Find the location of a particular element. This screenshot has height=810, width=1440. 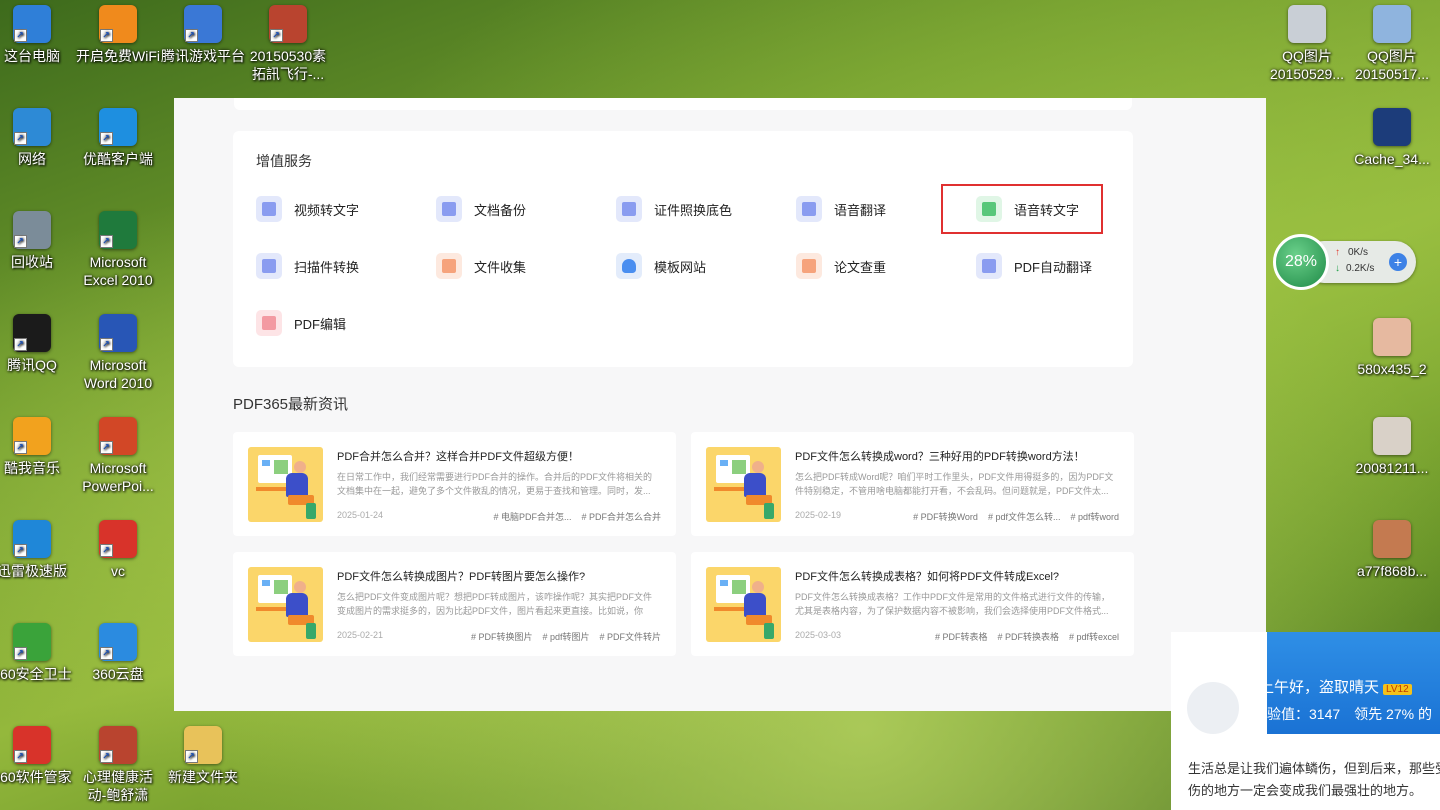

cloud-template-icon is located at coordinates (629, 266).